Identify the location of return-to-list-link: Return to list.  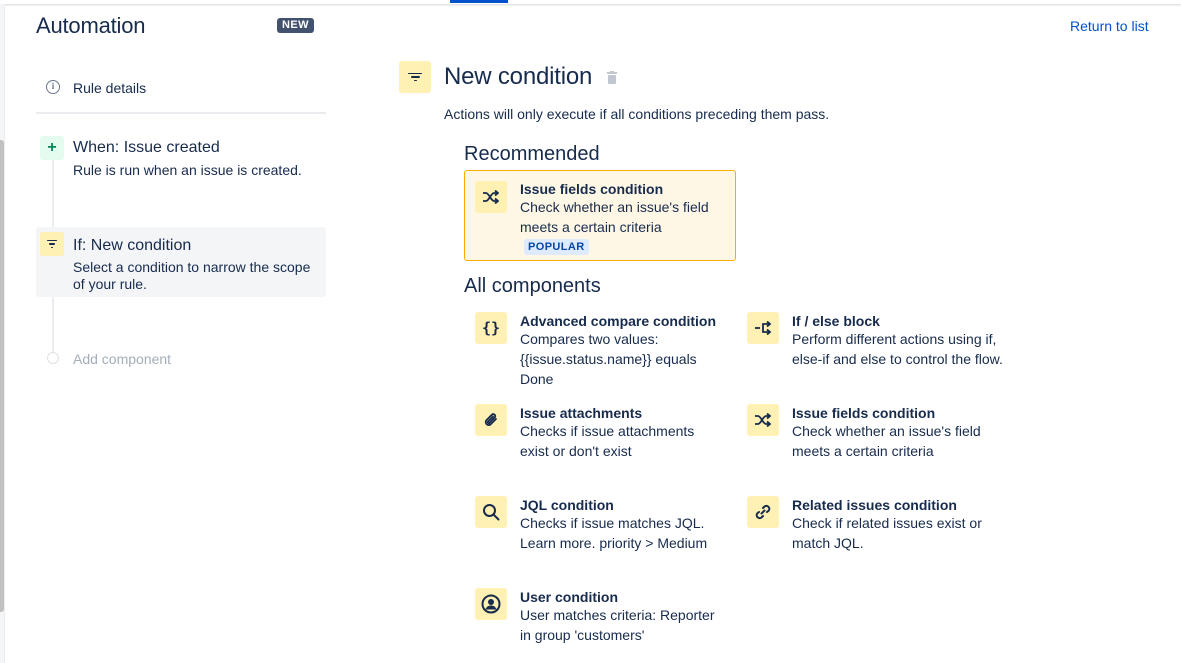
(1109, 26).